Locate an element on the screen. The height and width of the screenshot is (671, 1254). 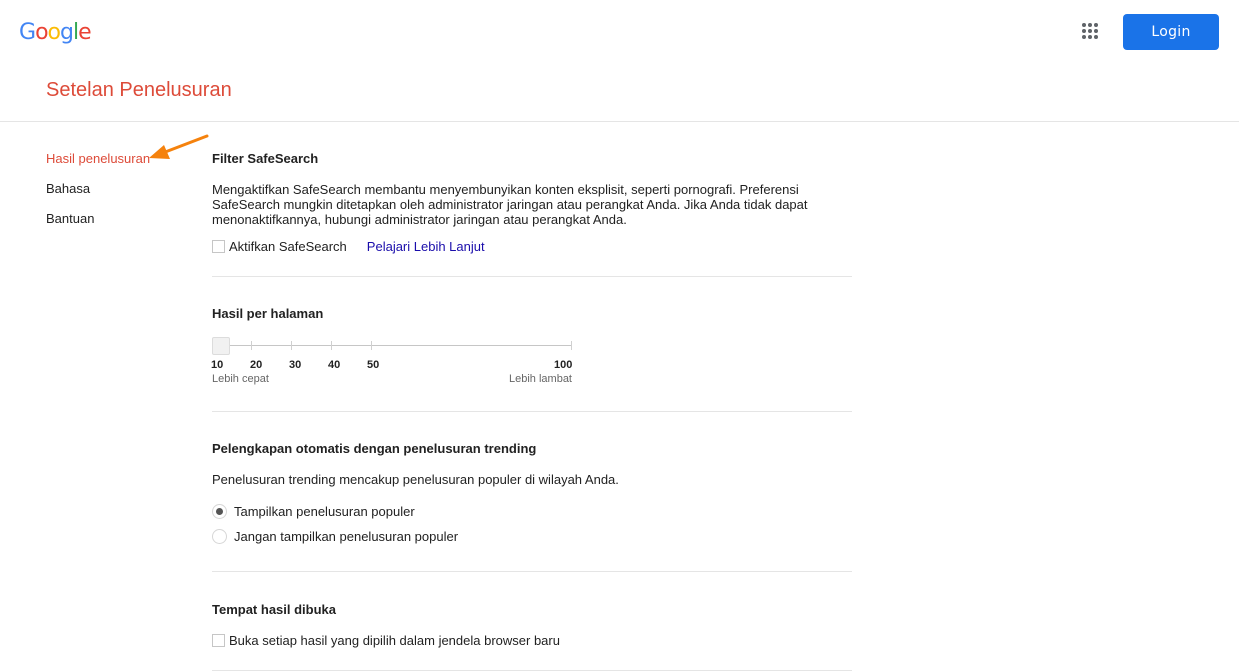
slider-stop-label: 10 is located at coordinates (217, 365).